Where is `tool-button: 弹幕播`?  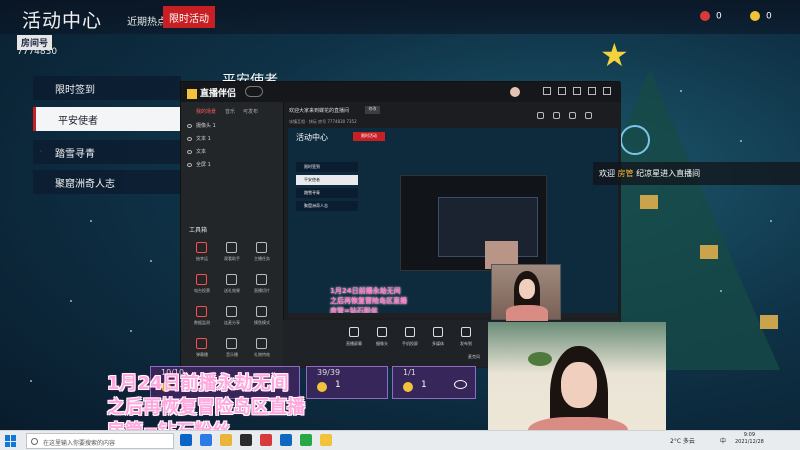
tool-button: 弹幕播 is located at coordinates (202, 352).